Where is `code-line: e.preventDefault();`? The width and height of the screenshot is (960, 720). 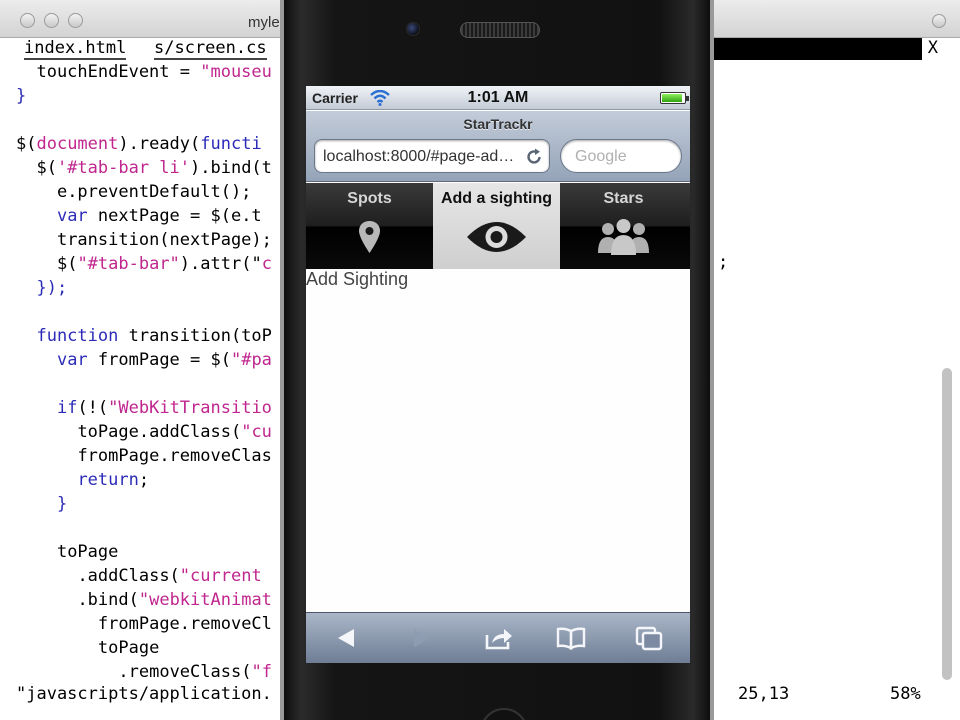 code-line: e.preventDefault(); is located at coordinates (154, 192).